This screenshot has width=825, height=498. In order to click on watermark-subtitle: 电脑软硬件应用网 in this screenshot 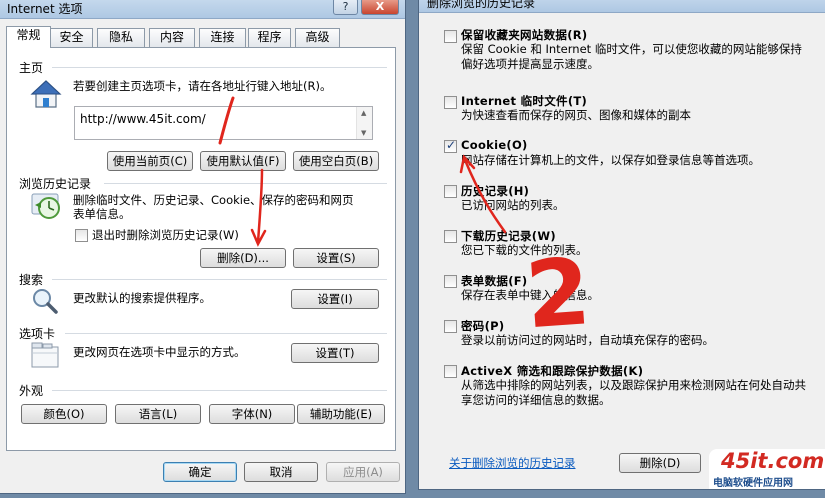, I will do `click(753, 483)`.